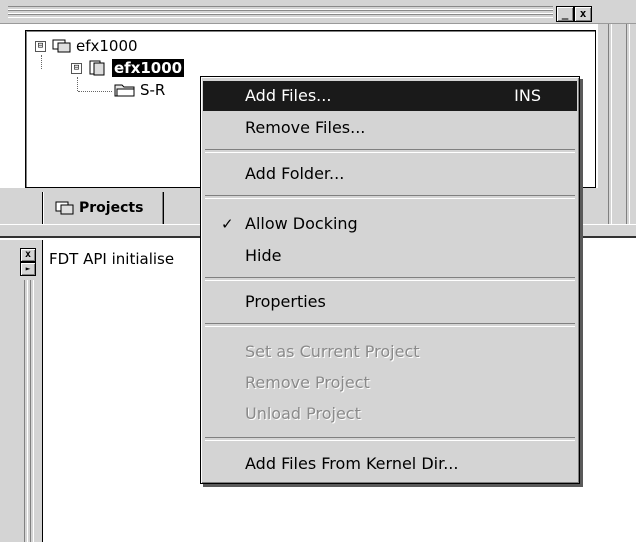 This screenshot has width=636, height=542. What do you see at coordinates (390, 302) in the screenshot?
I see `menu-item-properties: Properties` at bounding box center [390, 302].